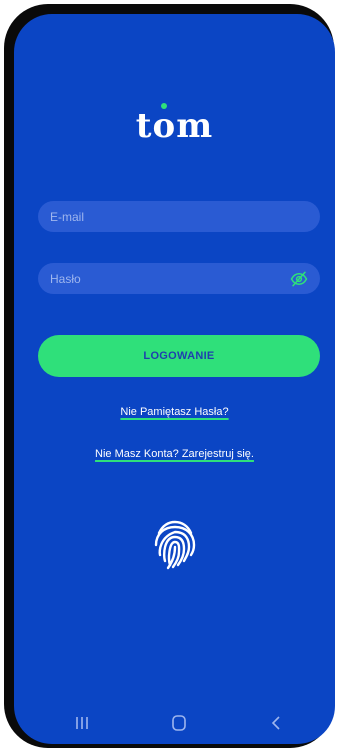 The width and height of the screenshot is (338, 751). What do you see at coordinates (179, 723) in the screenshot?
I see `home-icon` at bounding box center [179, 723].